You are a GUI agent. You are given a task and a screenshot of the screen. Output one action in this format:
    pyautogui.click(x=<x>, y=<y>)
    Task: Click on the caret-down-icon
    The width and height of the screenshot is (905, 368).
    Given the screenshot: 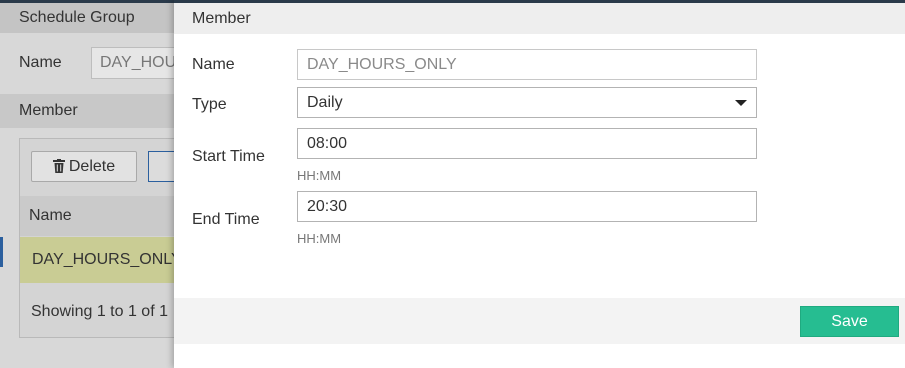 What is the action you would take?
    pyautogui.click(x=741, y=103)
    